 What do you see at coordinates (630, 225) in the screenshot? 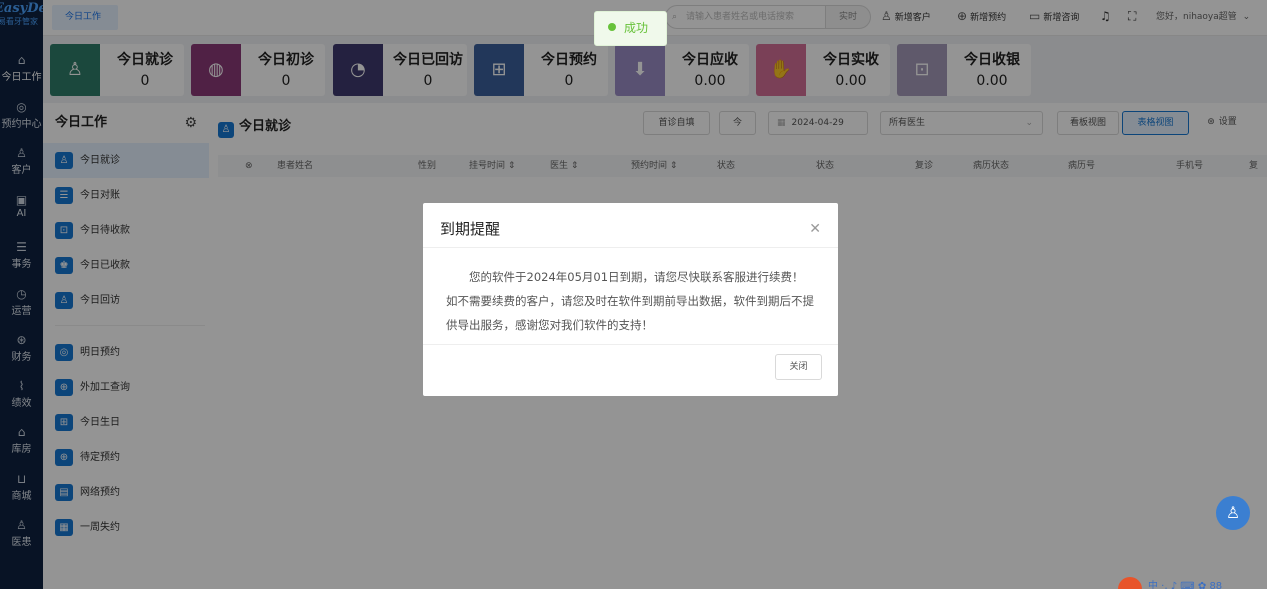
I see `dialog-header: 到期提醒 ✕` at bounding box center [630, 225].